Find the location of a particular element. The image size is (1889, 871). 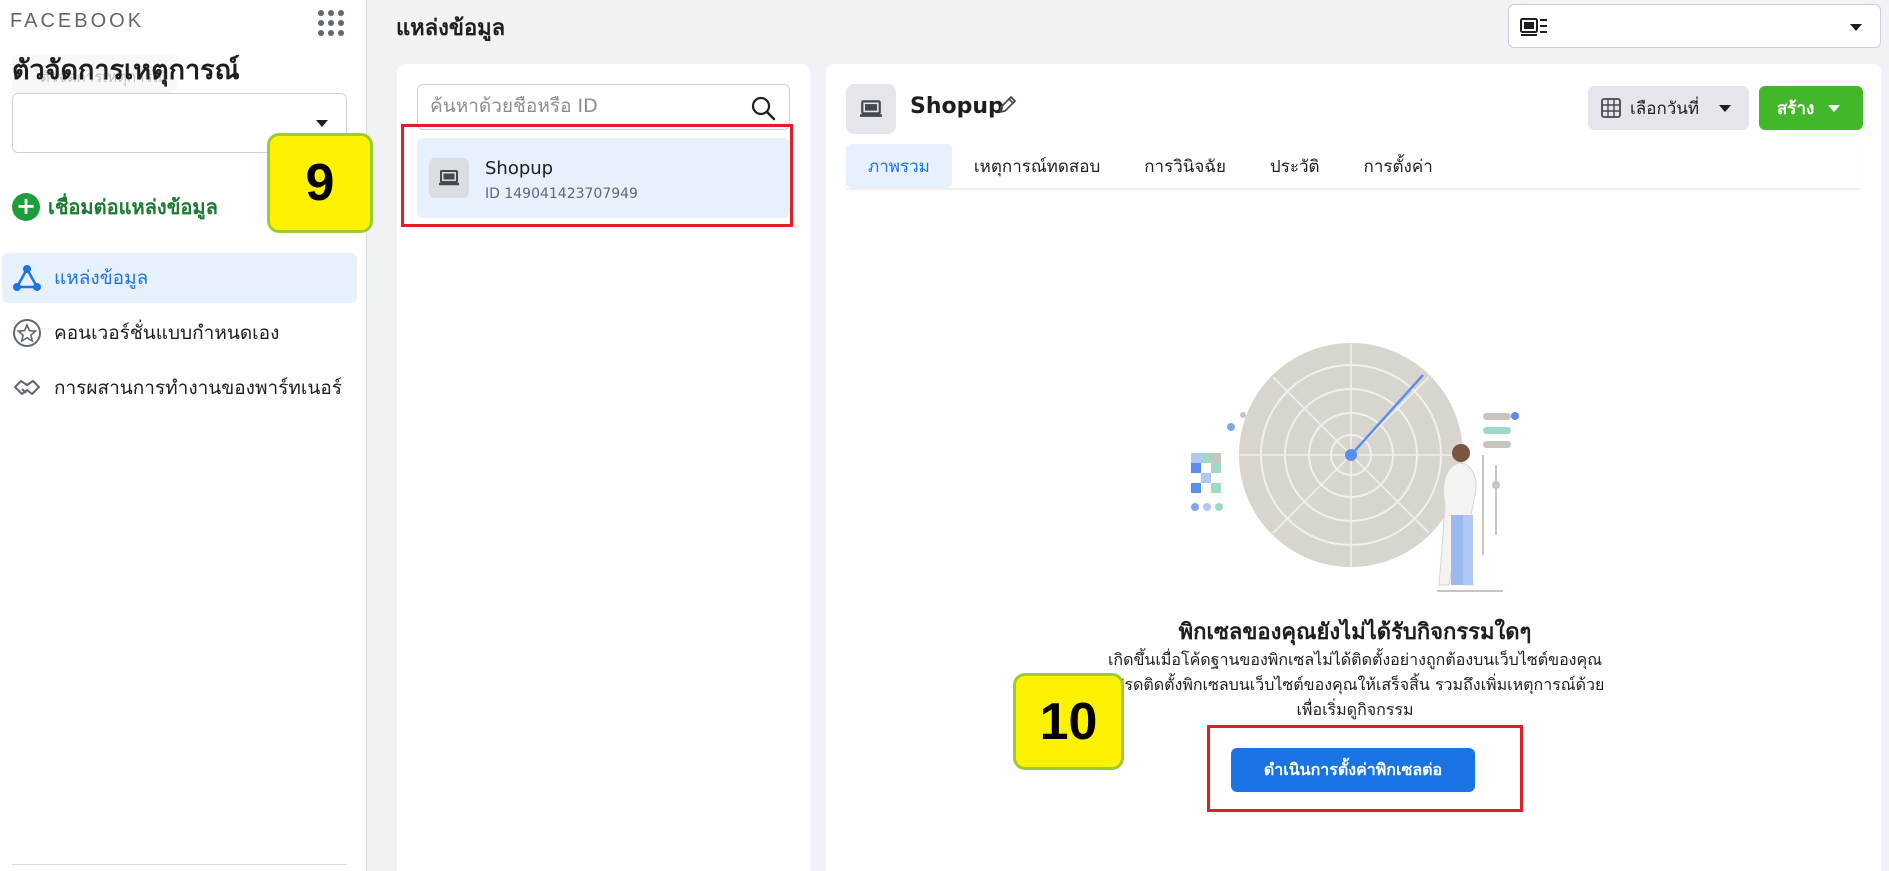

connect-data-source-button: + เชื่อมต่อแหล่งข้อมูล is located at coordinates (115, 207).